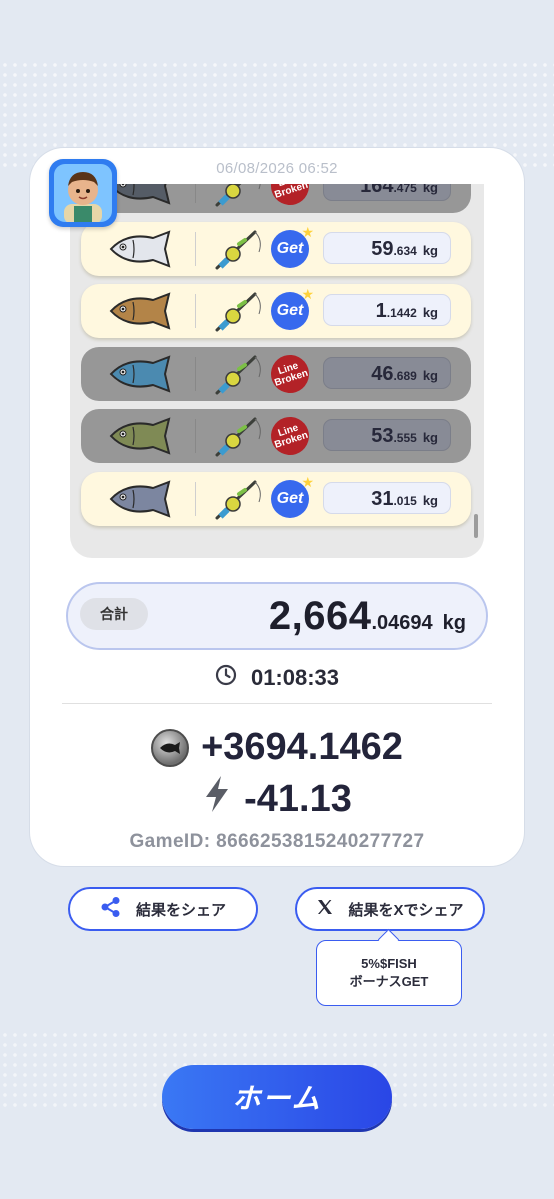  I want to click on lightning-icon, so click(217, 799).